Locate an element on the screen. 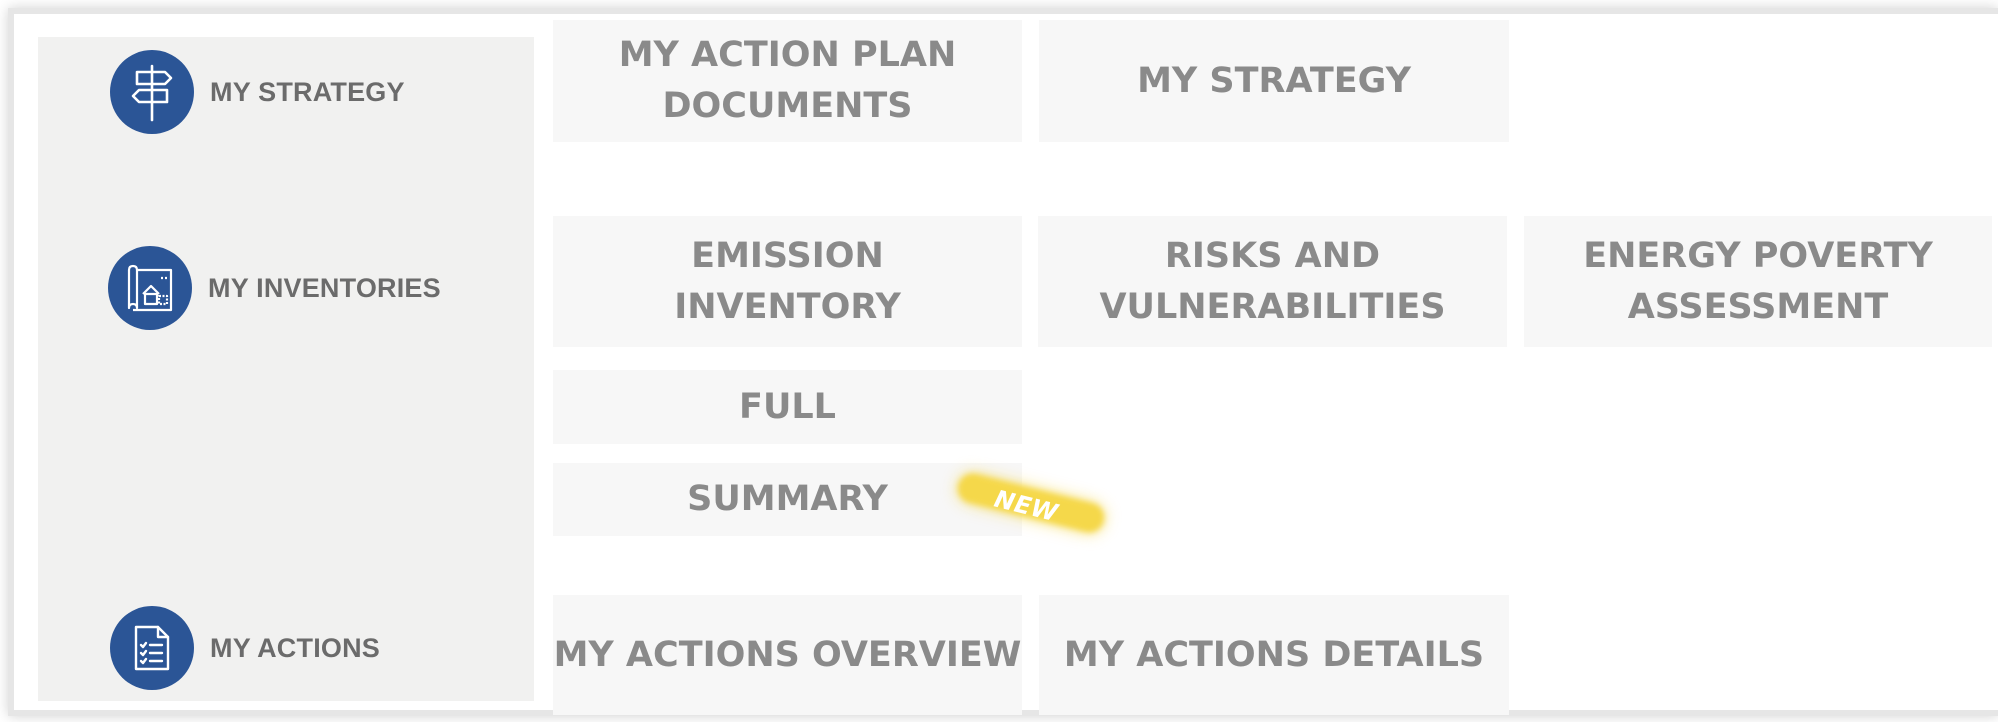 The image size is (1998, 722). signpost-icon is located at coordinates (152, 92).